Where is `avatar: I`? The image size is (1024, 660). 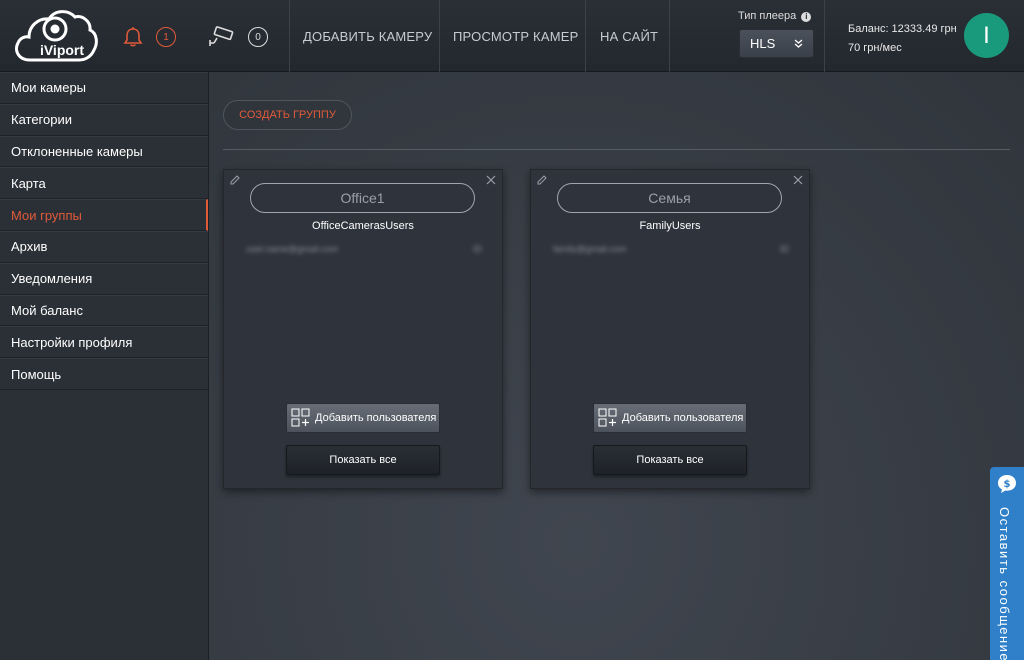
avatar: I is located at coordinates (986, 35).